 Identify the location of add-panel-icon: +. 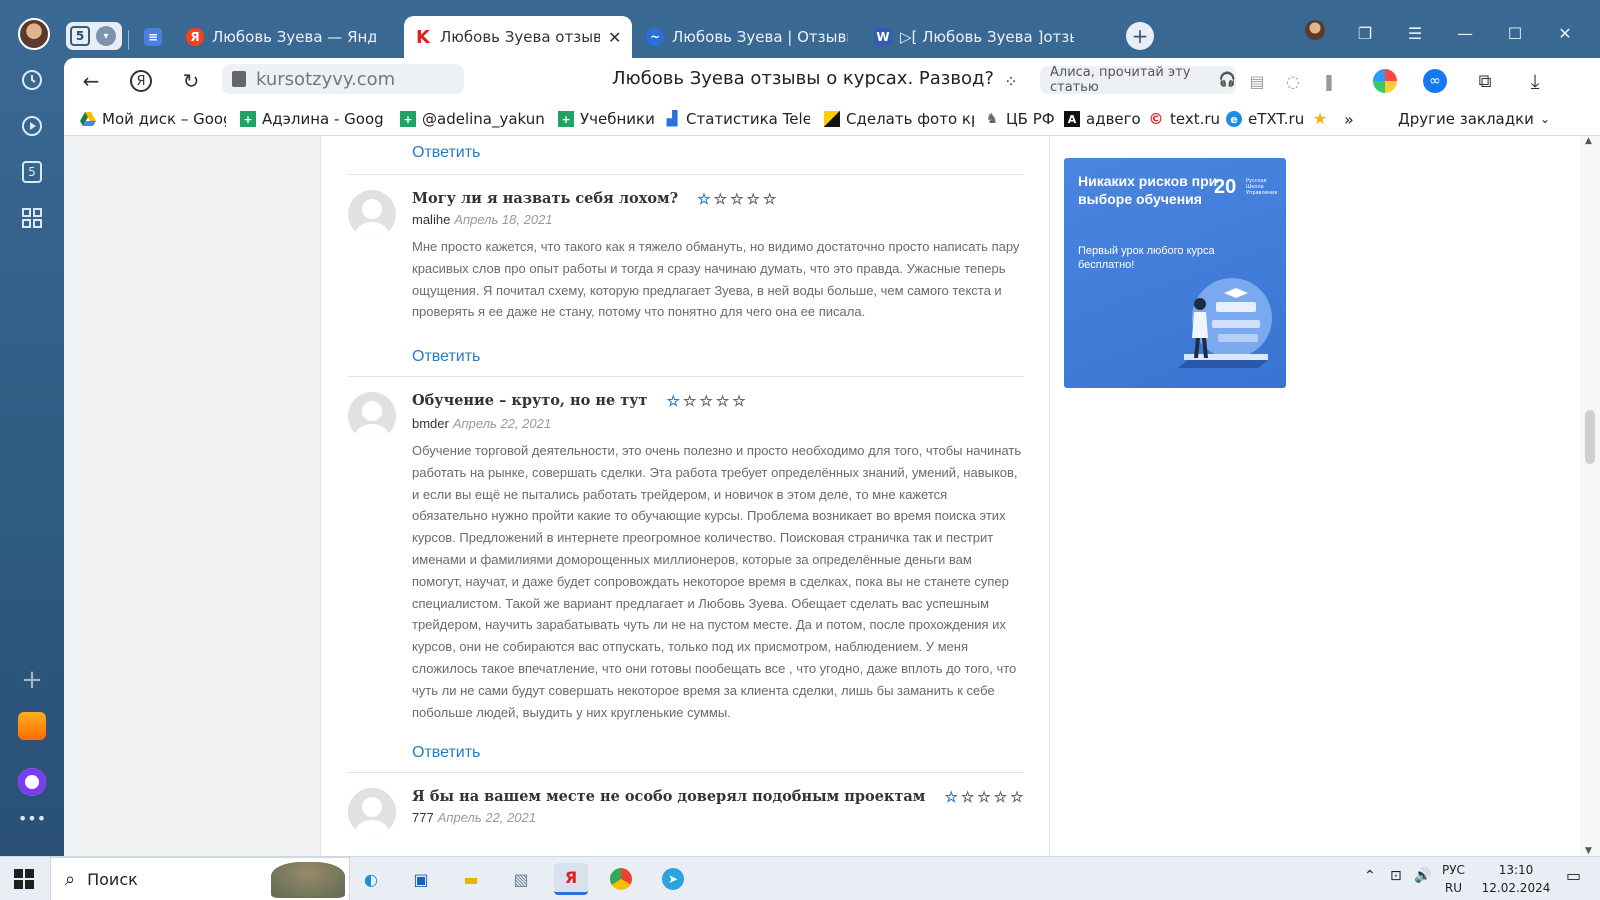
(32, 680).